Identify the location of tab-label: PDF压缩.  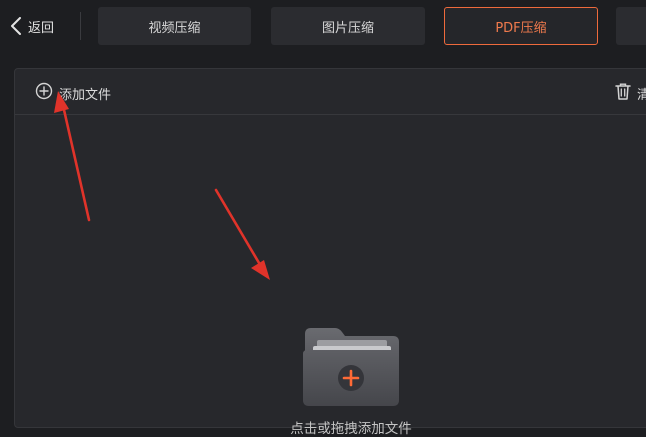
(521, 28).